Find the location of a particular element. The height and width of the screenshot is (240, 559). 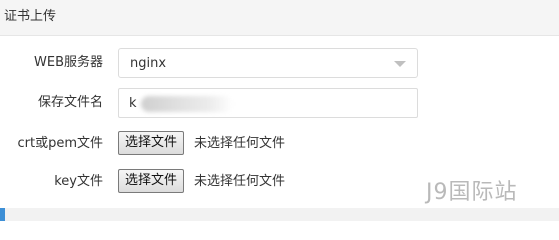

filename-input-value: k is located at coordinates (133, 103).